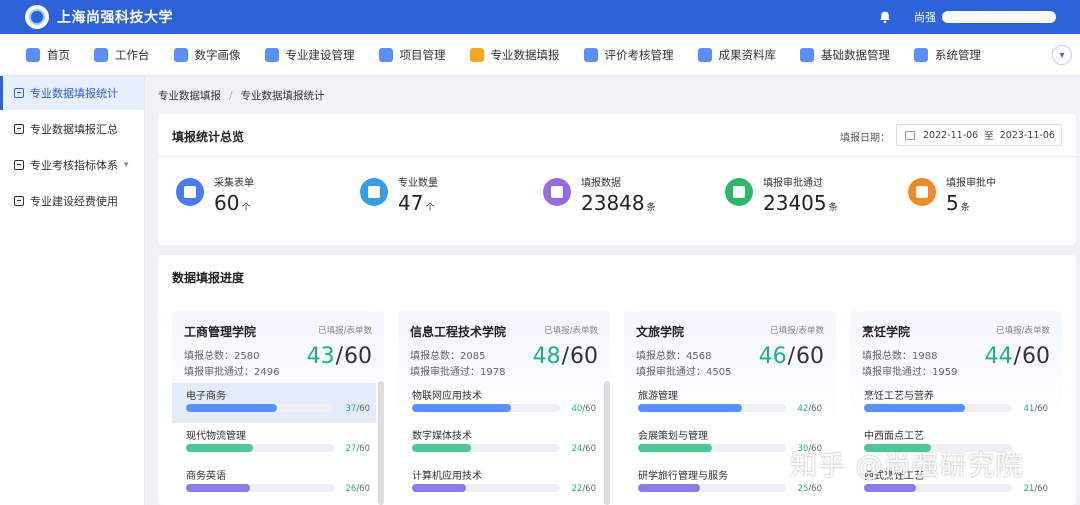 This screenshot has height=505, width=1080. Describe the element at coordinates (865, 138) in the screenshot. I see `date-label: 填报日期：` at that location.